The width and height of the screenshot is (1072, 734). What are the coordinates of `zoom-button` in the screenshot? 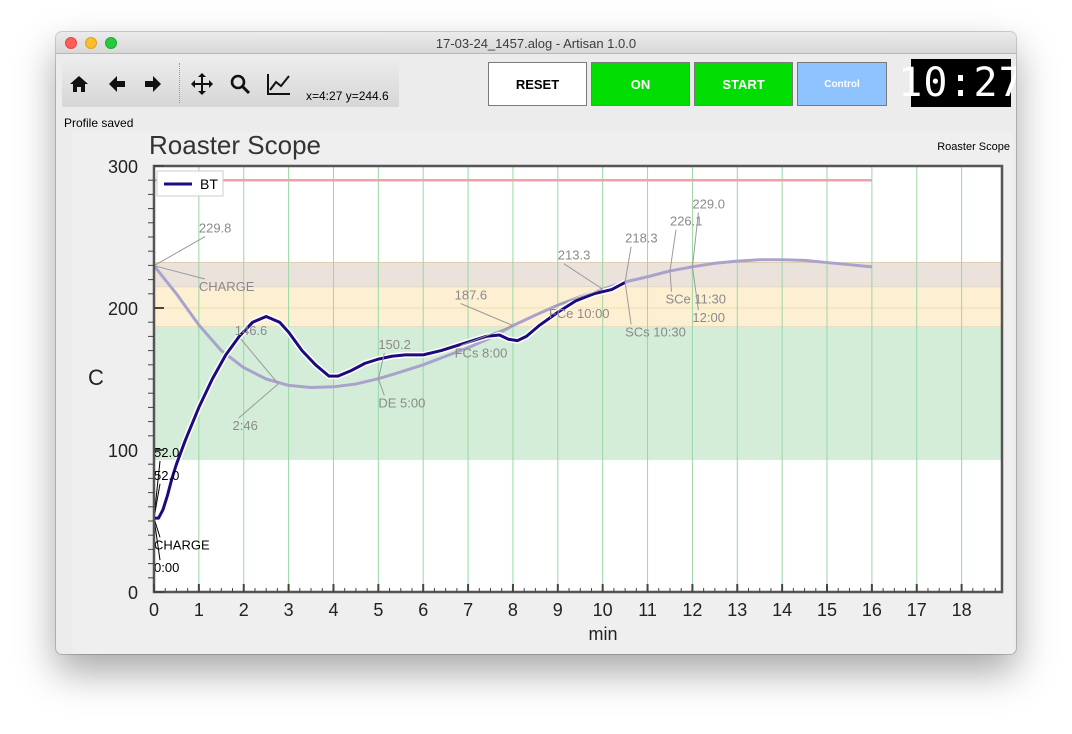 It's located at (240, 84).